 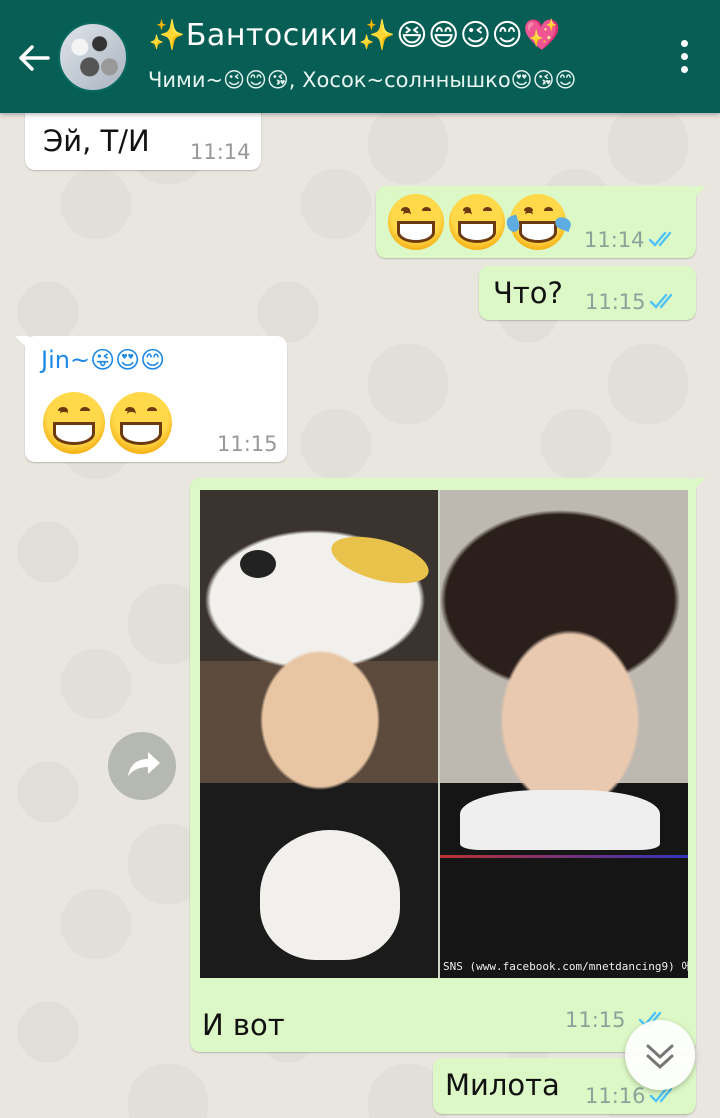 I want to click on forward-share-icon, so click(x=144, y=764).